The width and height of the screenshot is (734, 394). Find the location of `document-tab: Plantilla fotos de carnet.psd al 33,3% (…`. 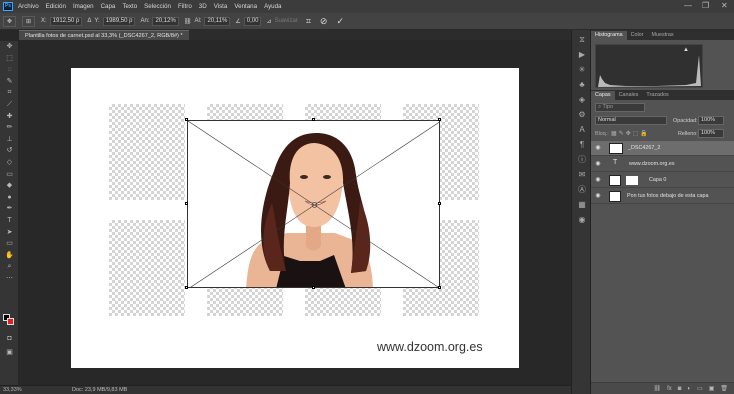

document-tab: Plantilla fotos de carnet.psd al 33,3% (… is located at coordinates (104, 35).